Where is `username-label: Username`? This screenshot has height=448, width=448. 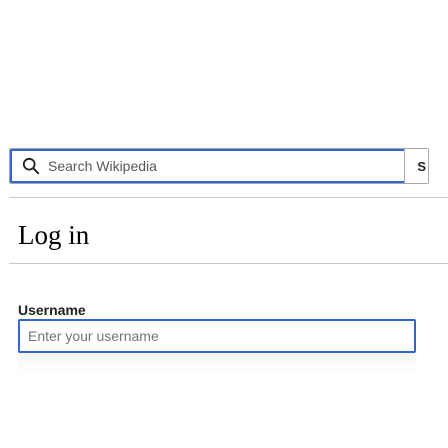
username-label: Username is located at coordinates (52, 310).